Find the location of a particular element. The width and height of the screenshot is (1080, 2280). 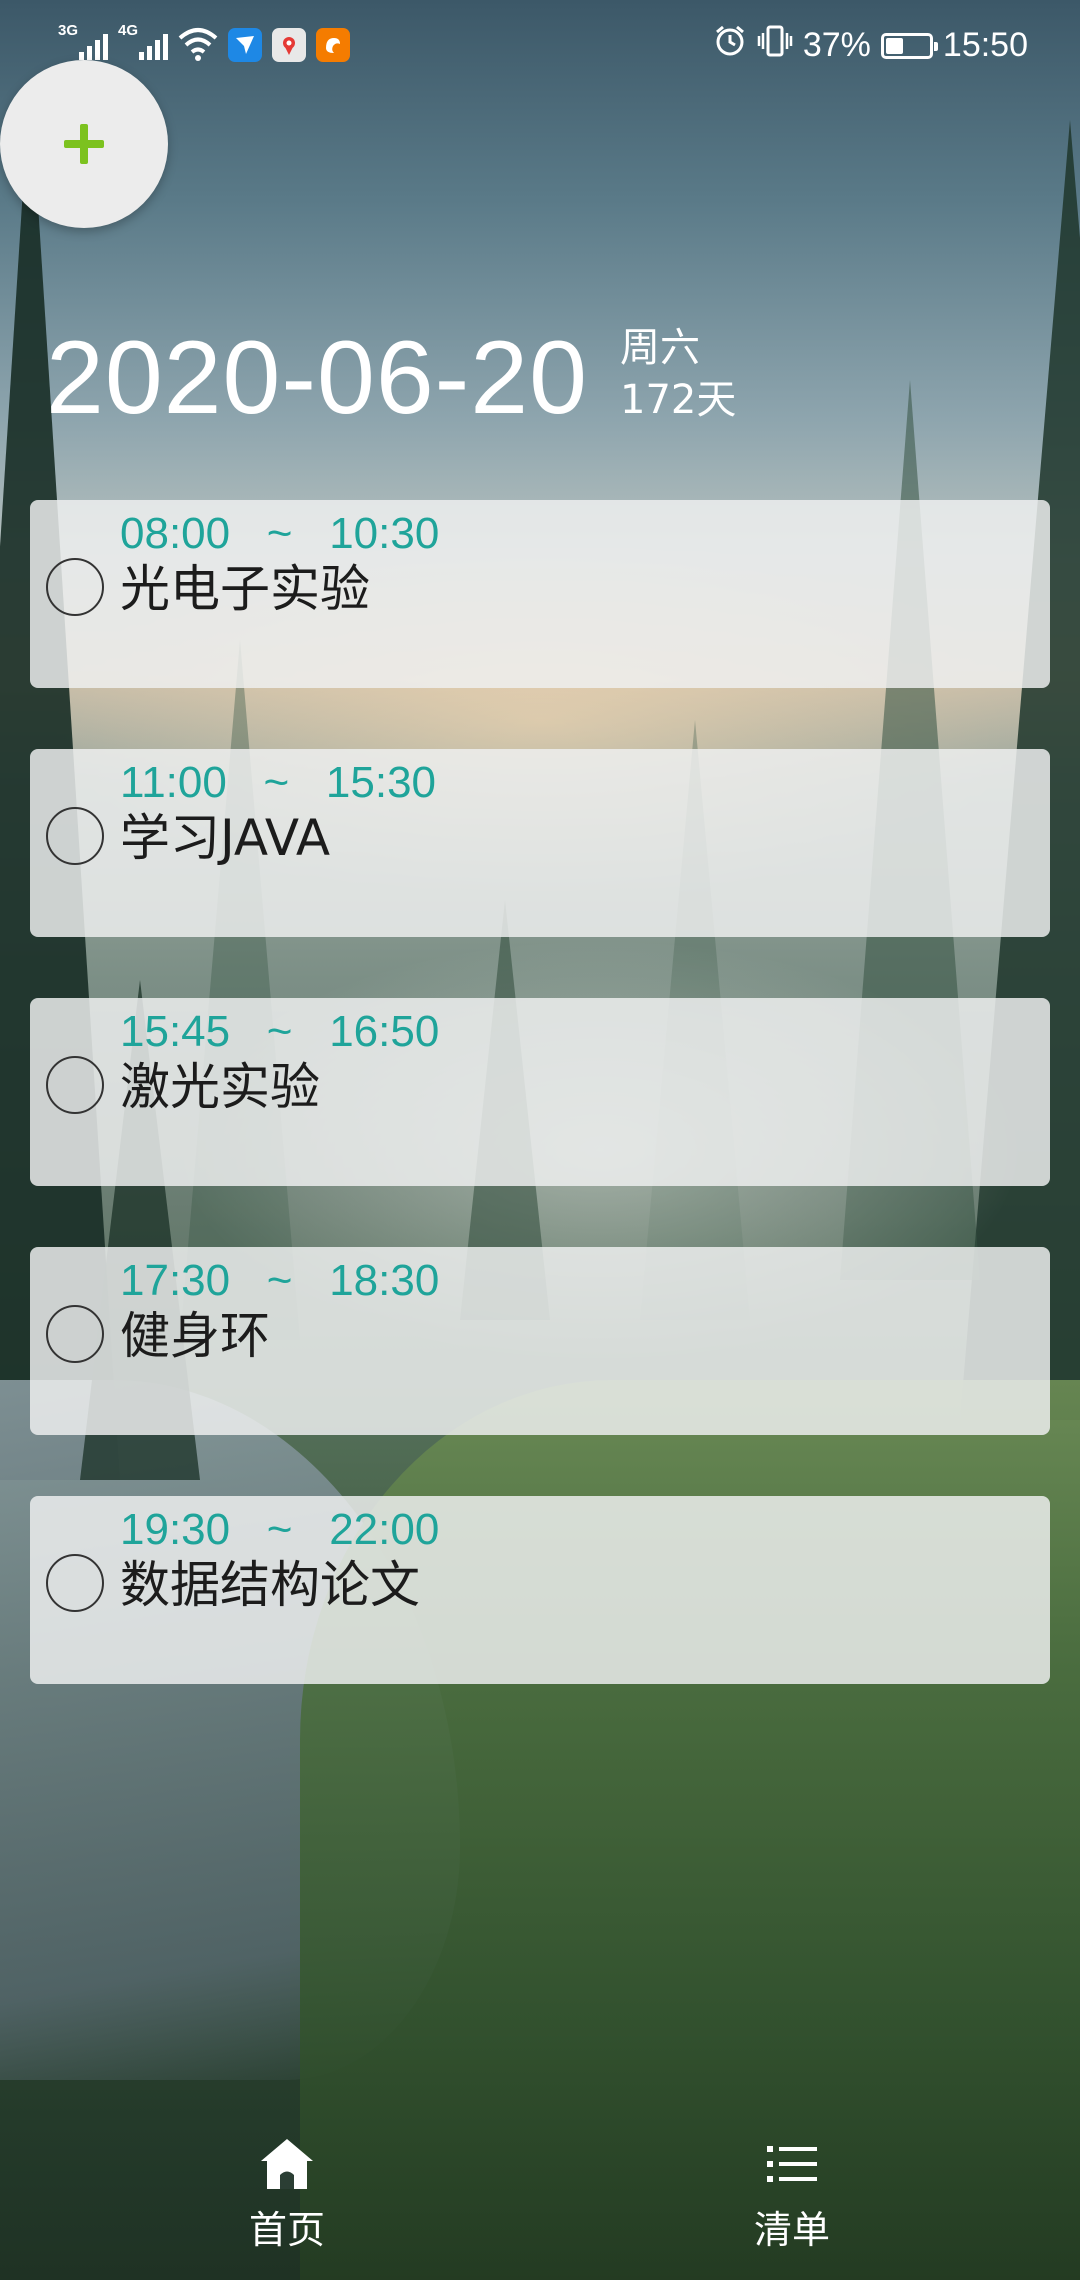

task-end-time: 22:00 is located at coordinates (384, 1529).